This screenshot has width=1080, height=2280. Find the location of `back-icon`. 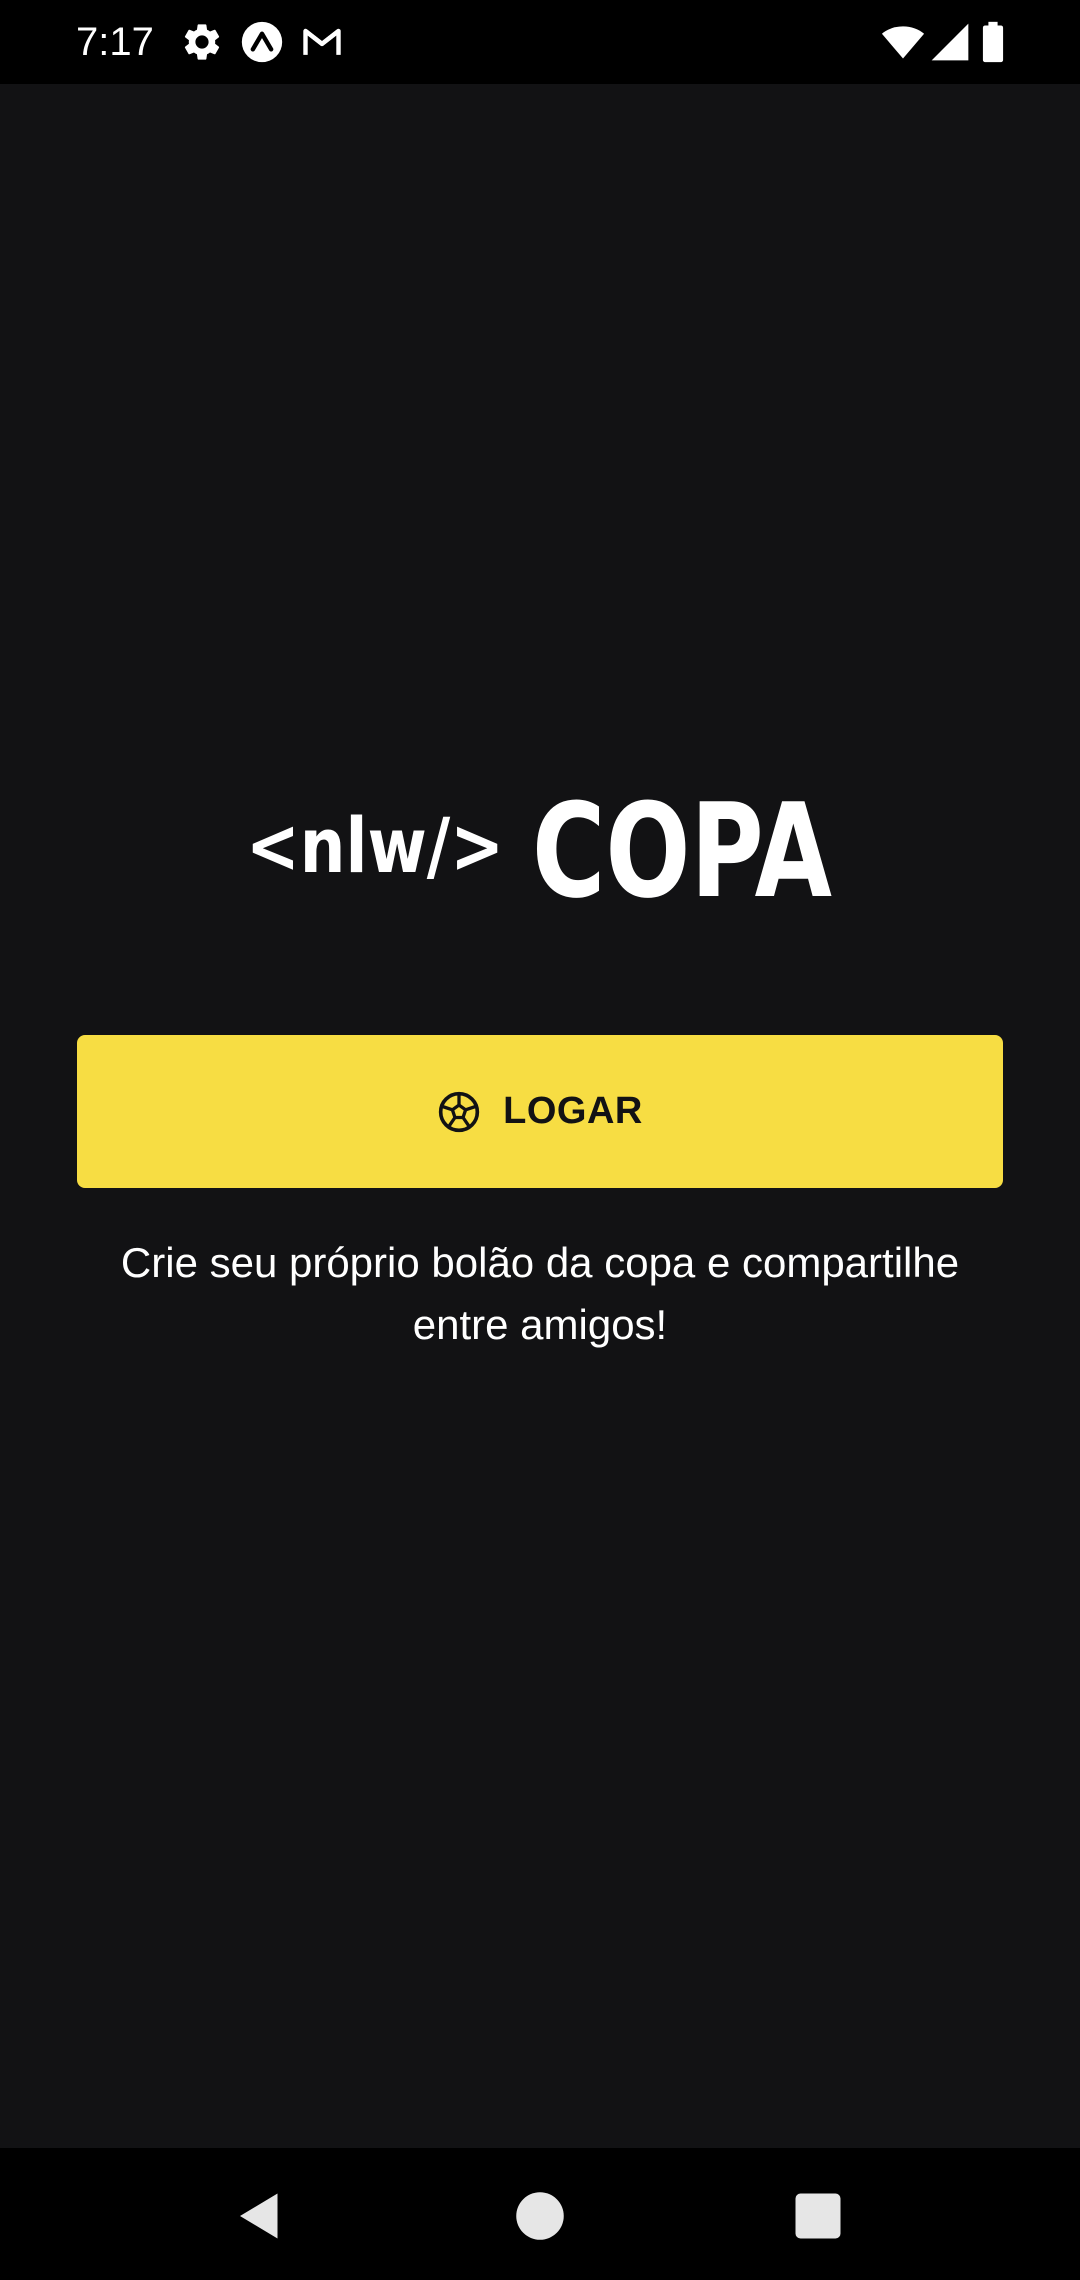

back-icon is located at coordinates (260, 2216).